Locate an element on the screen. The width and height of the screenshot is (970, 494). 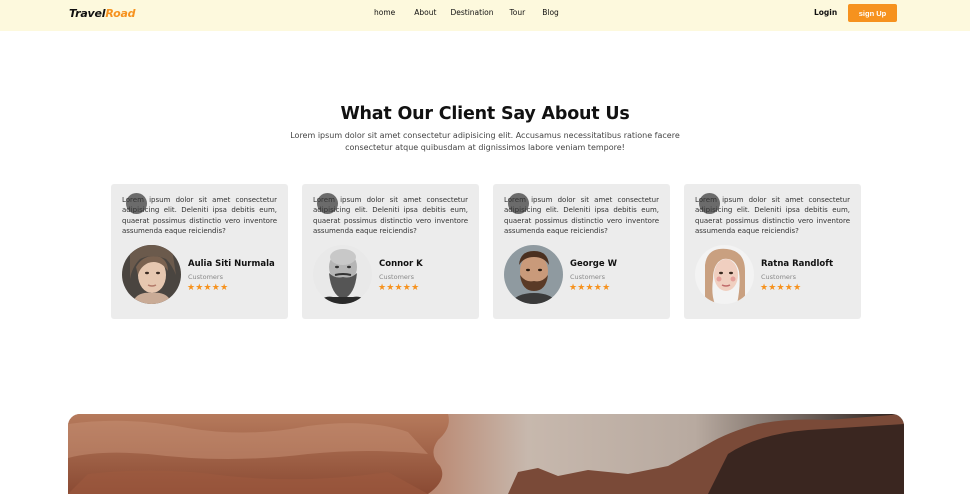
customer-name: Ratna Randloft is located at coordinates (797, 264).